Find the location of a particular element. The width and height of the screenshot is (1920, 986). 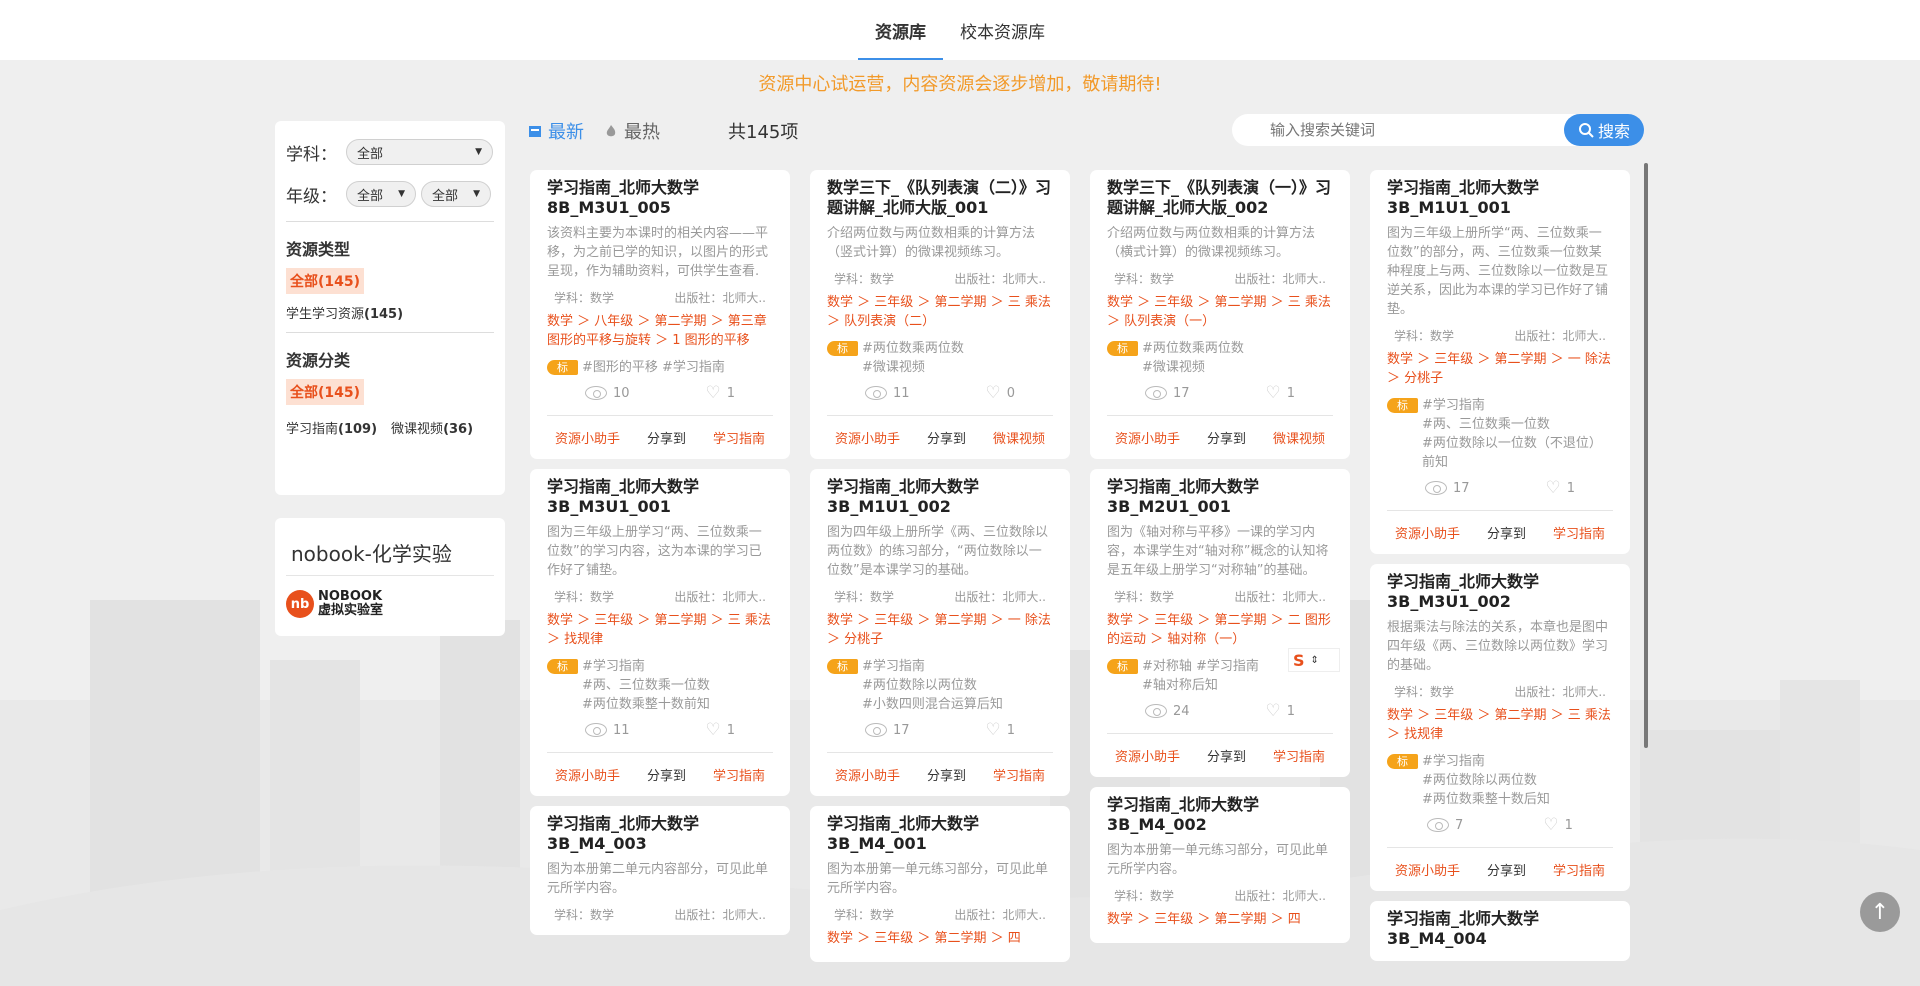

card-path: 数学 ＞ 三年级 ＞ 第二学期 ＞ 三 乘法 ＞ 队列表演（一） is located at coordinates (1220, 312).